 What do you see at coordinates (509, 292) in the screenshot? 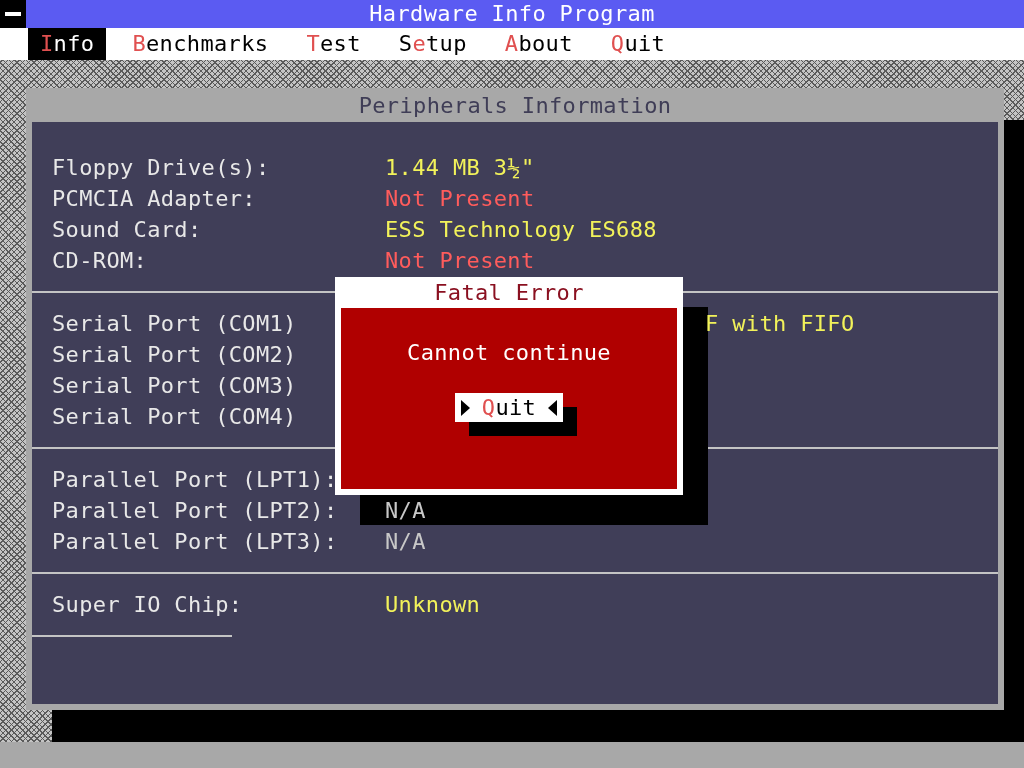
I see `dialog-title: Fatal Error` at bounding box center [509, 292].